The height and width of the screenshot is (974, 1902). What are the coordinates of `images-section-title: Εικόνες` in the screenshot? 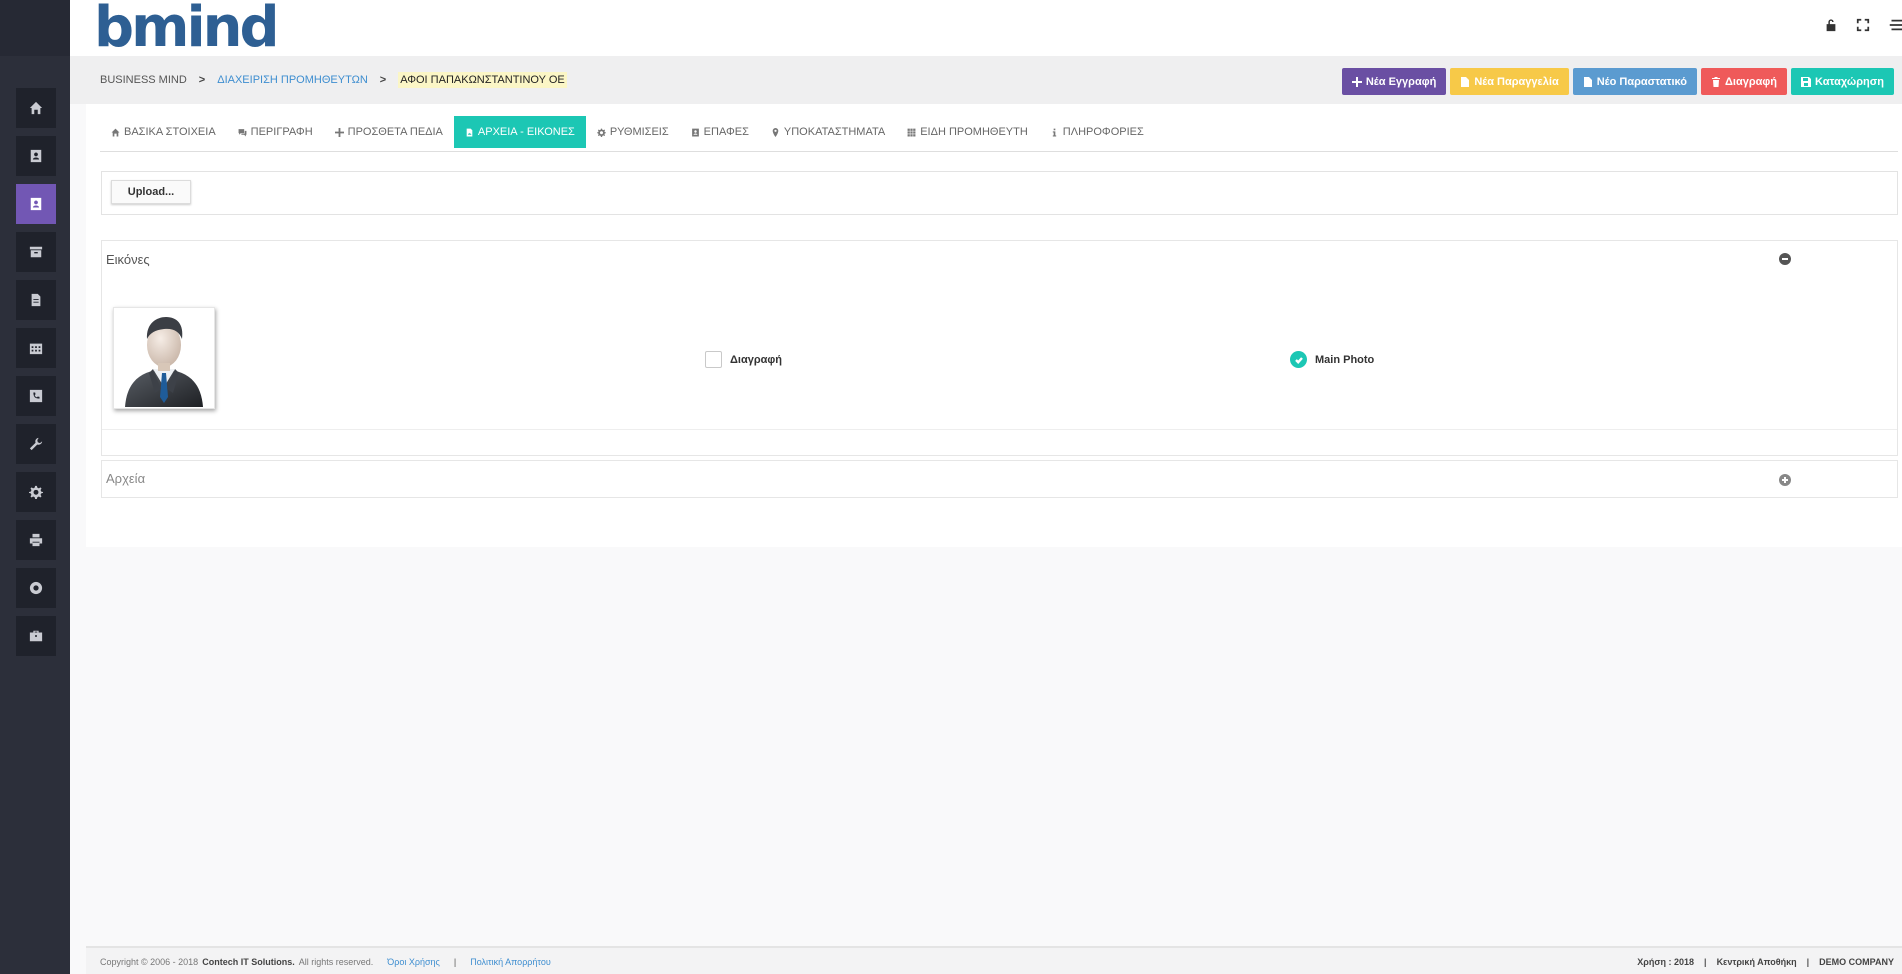 It's located at (128, 259).